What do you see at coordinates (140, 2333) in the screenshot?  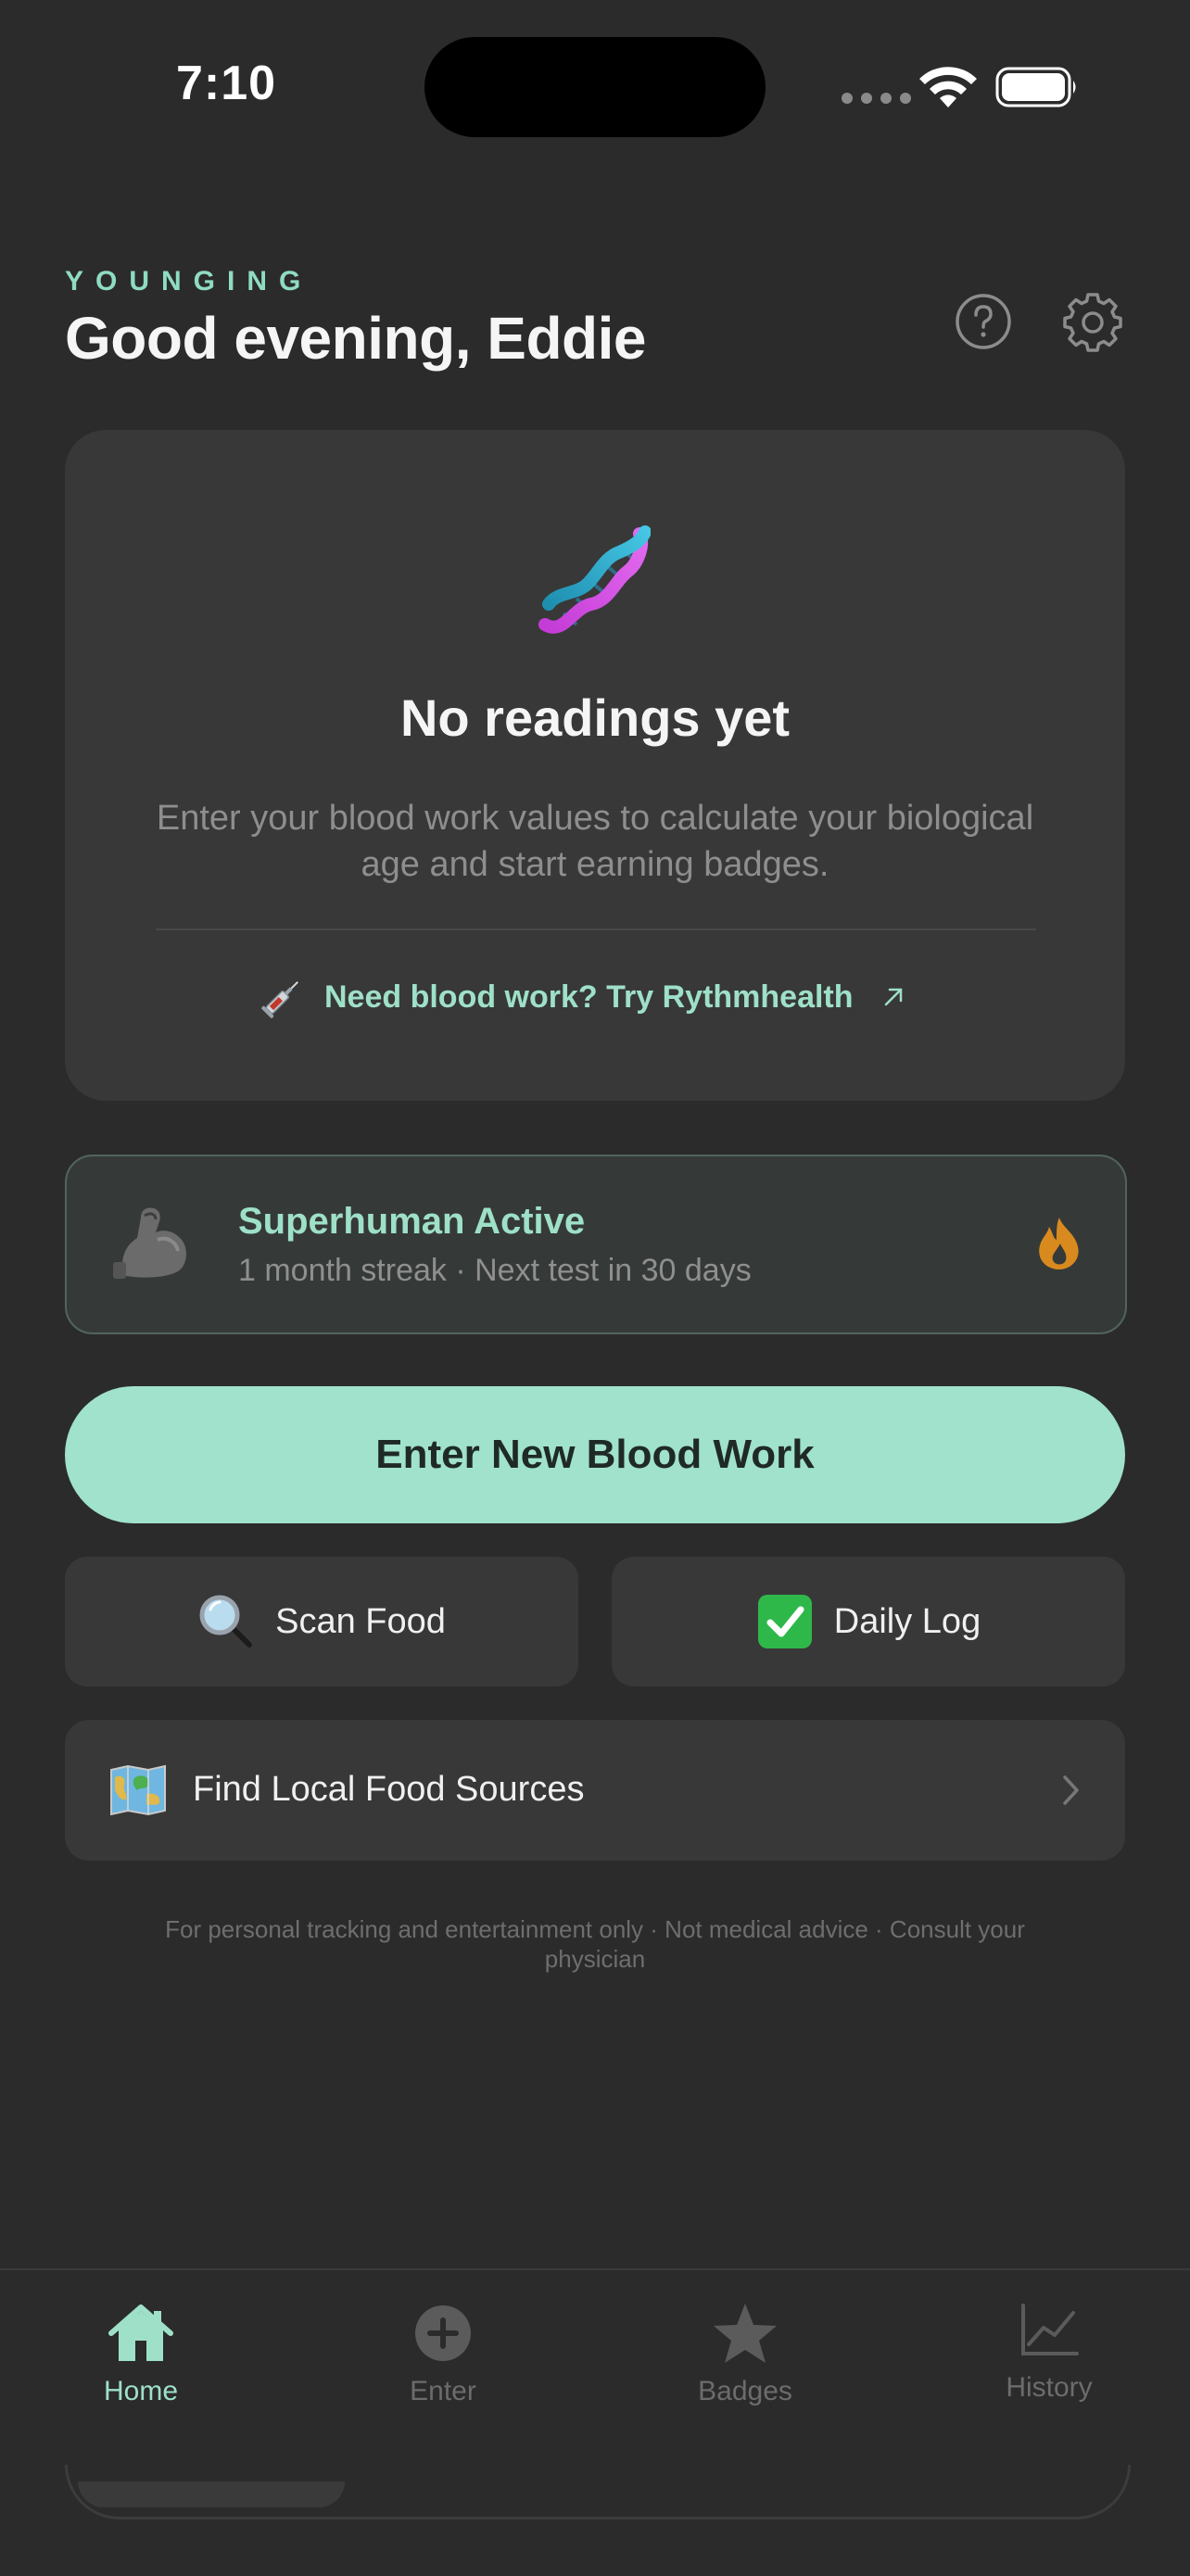 I see `house-icon` at bounding box center [140, 2333].